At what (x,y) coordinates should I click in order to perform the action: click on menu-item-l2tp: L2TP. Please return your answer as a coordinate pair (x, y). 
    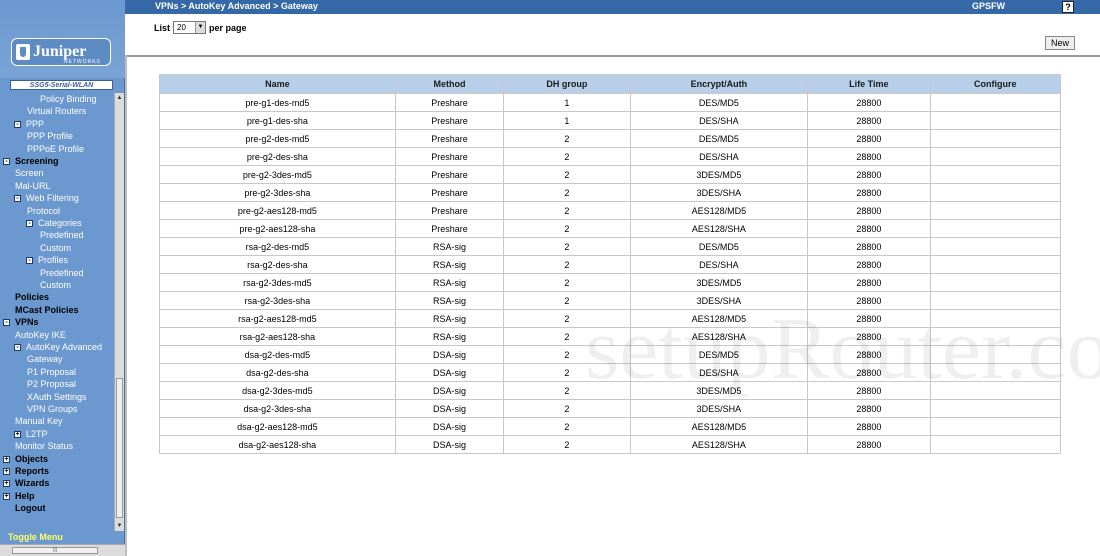
    Looking at the image, I should click on (37, 434).